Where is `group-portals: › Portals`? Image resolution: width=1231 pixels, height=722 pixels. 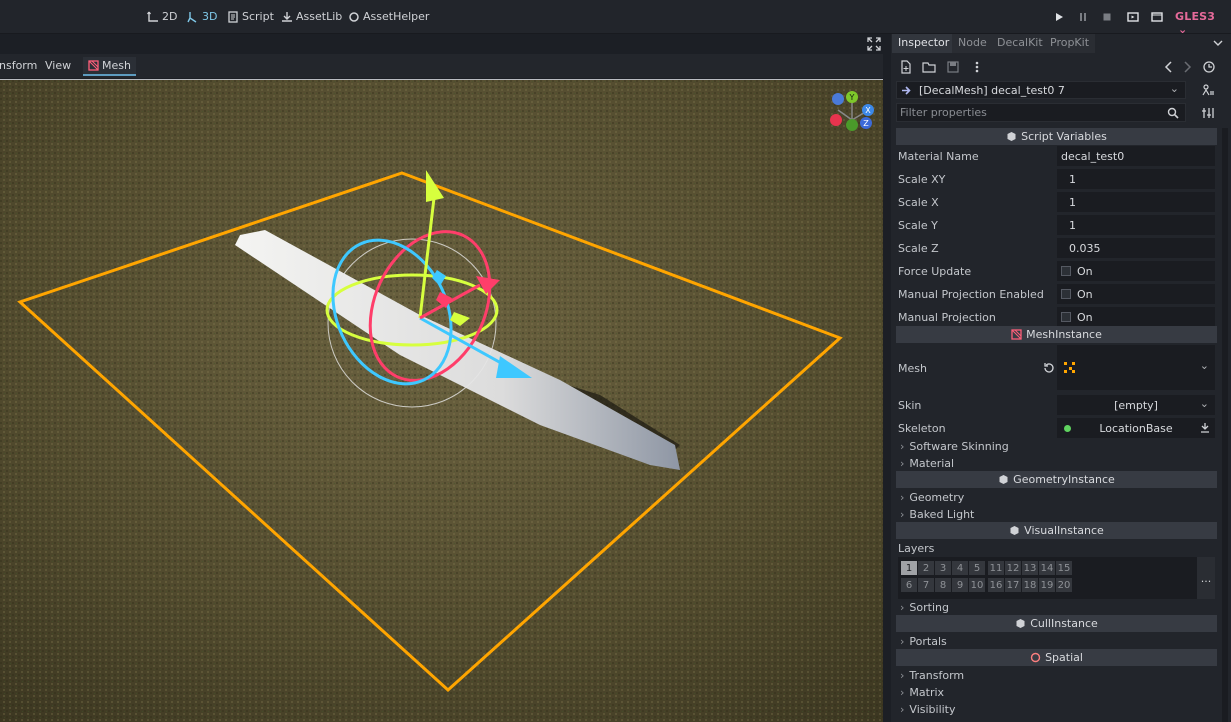 group-portals: › Portals is located at coordinates (923, 641).